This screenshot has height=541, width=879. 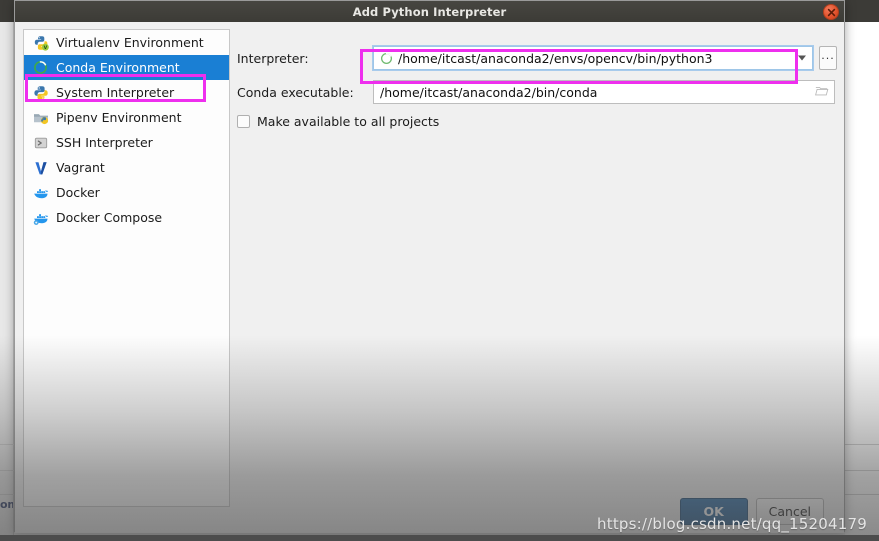 What do you see at coordinates (822, 92) in the screenshot?
I see `folder-icon` at bounding box center [822, 92].